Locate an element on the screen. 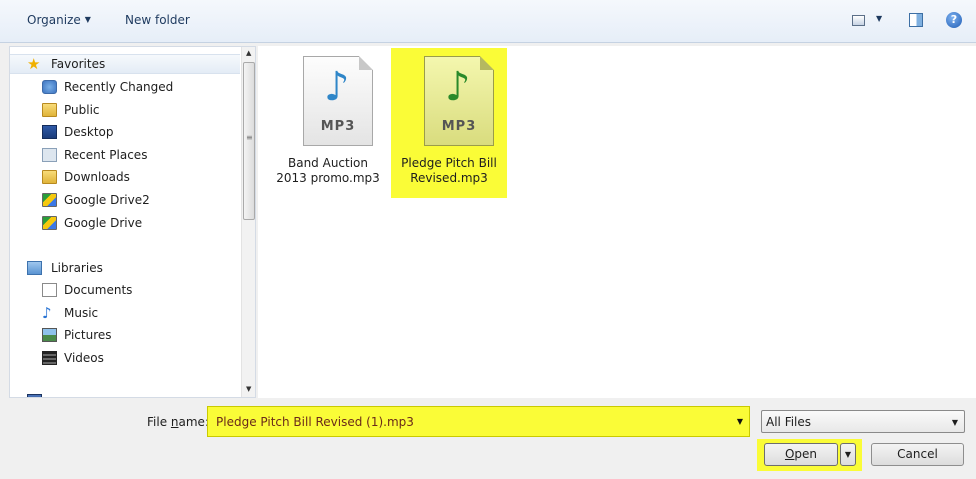  change-view-button: ▼ is located at coordinates (869, 22).